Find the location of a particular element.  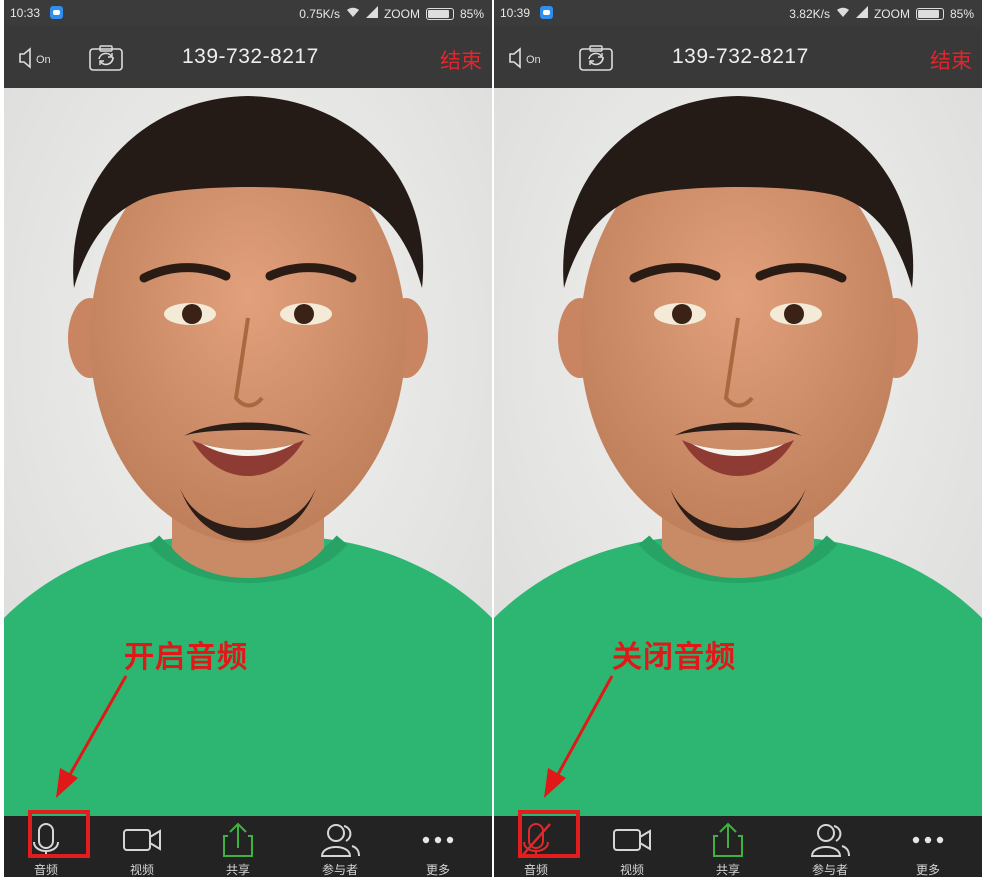

annotation-label: 关闭音频 is located at coordinates (674, 657).